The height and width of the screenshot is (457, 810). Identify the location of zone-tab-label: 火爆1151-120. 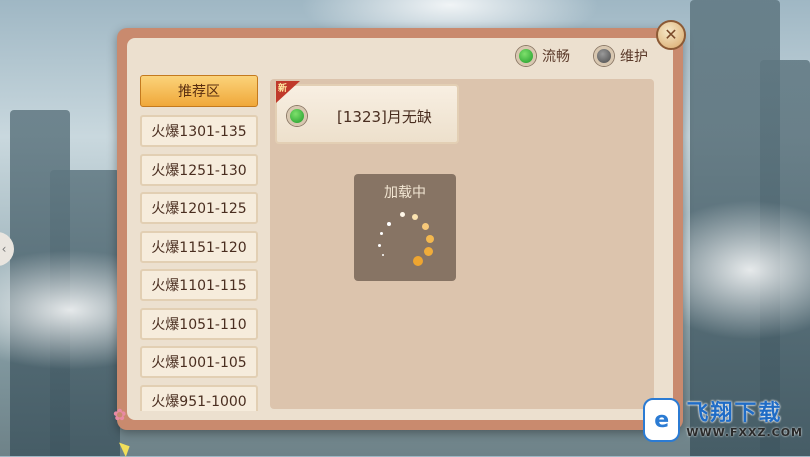
(199, 248).